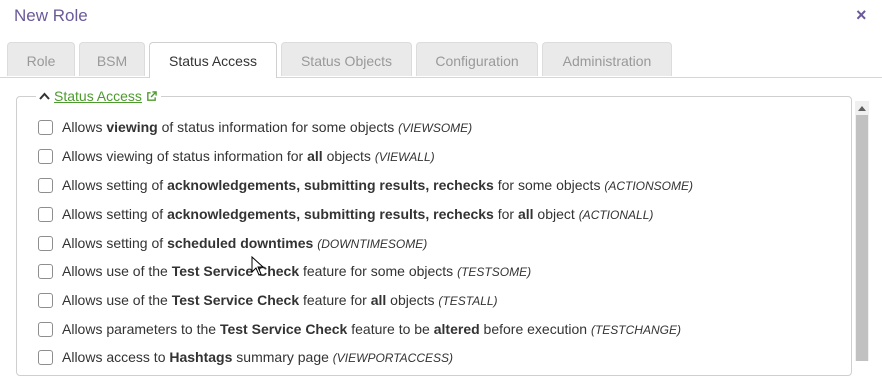 The height and width of the screenshot is (376, 882). I want to click on permission-text: summary page, so click(282, 357).